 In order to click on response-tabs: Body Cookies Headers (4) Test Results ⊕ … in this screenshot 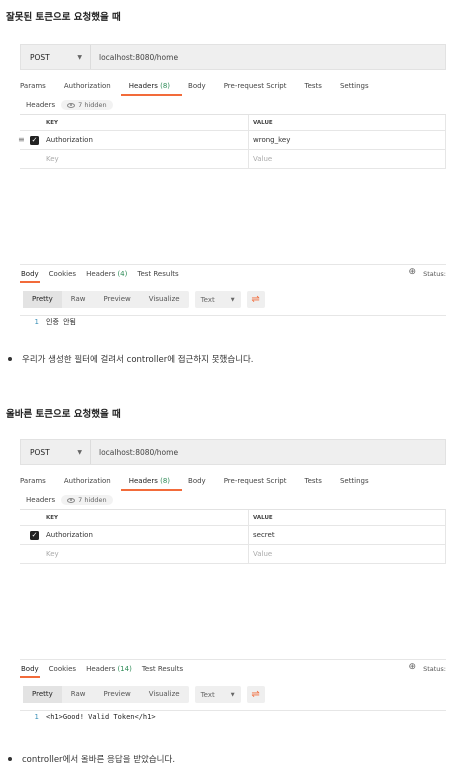, I will do `click(233, 273)`.